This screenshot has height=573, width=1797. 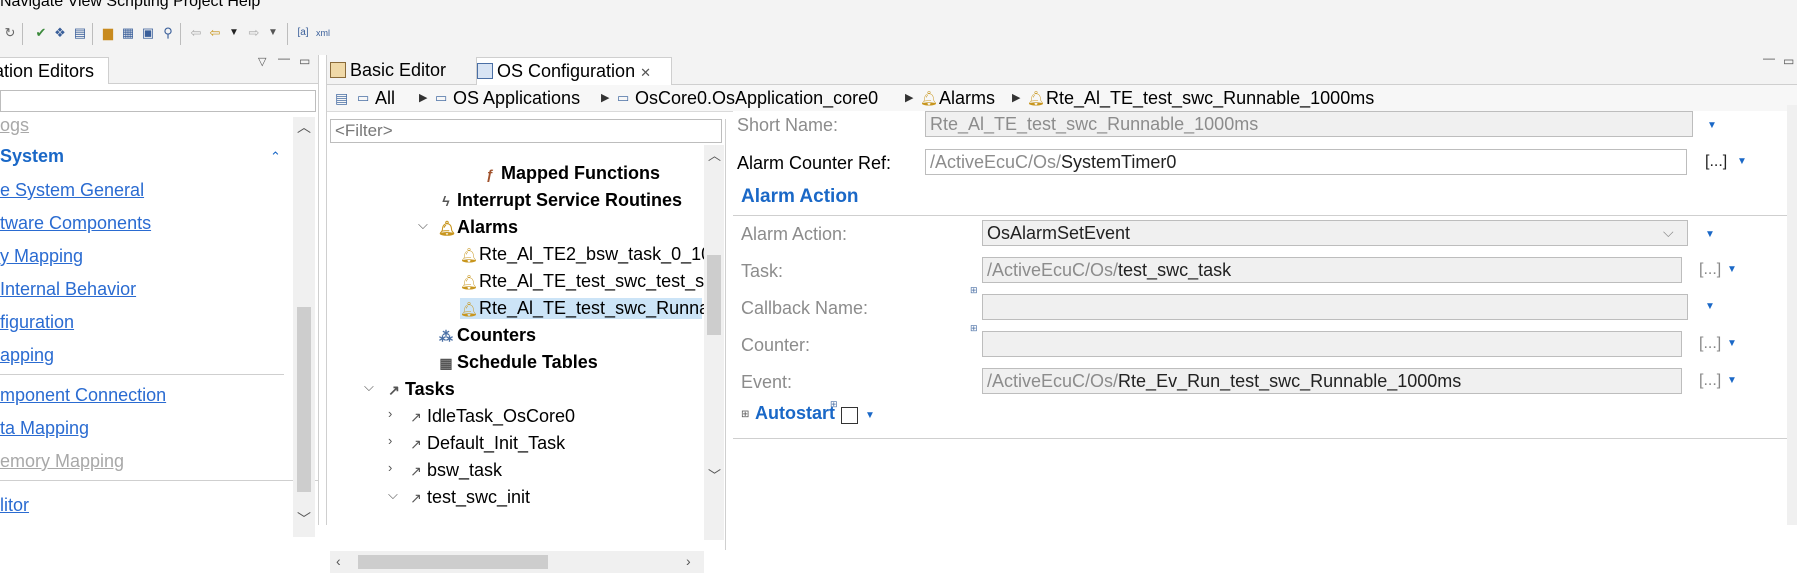 I want to click on tree-item-alarm-test-swc: 🔔︎Rte_Al_TE_test_swc_test_sw, so click(x=588, y=281).